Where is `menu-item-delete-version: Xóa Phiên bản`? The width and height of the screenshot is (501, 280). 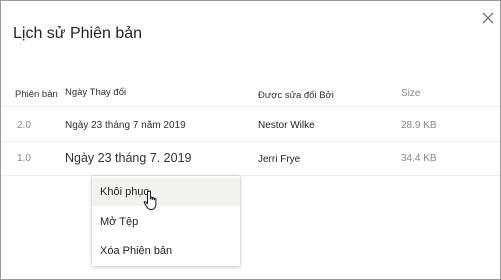
menu-item-delete-version: Xóa Phiên bản is located at coordinates (166, 251).